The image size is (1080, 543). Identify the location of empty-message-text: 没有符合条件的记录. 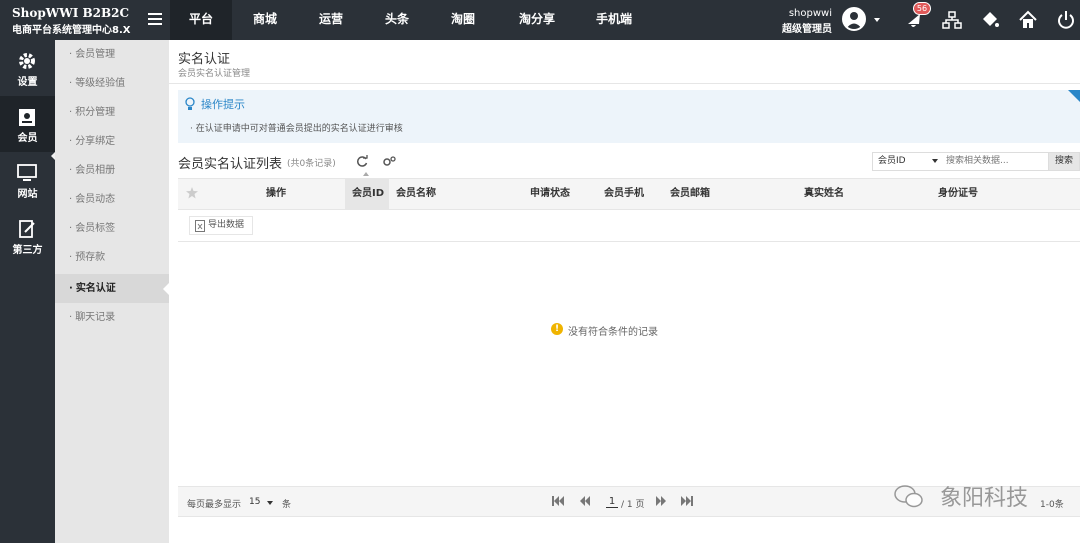
(613, 332).